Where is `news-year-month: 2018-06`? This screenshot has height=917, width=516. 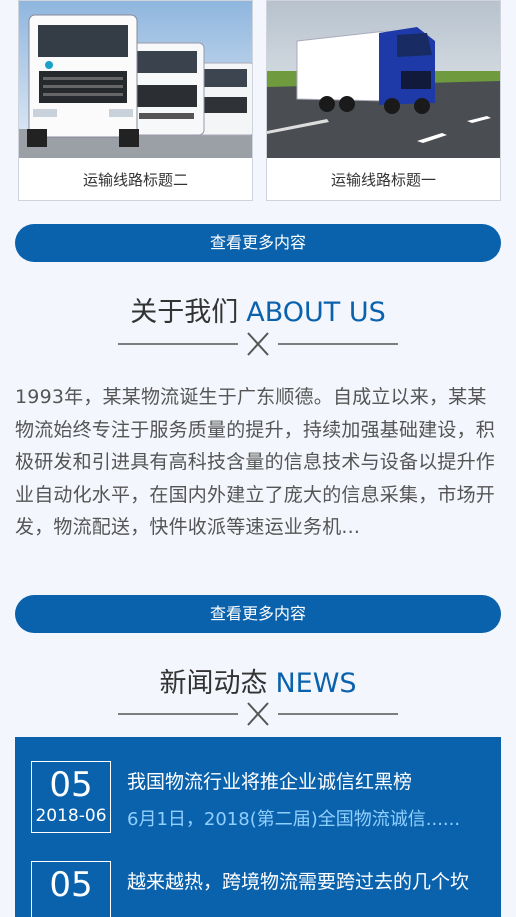
news-year-month: 2018-06 is located at coordinates (71, 816).